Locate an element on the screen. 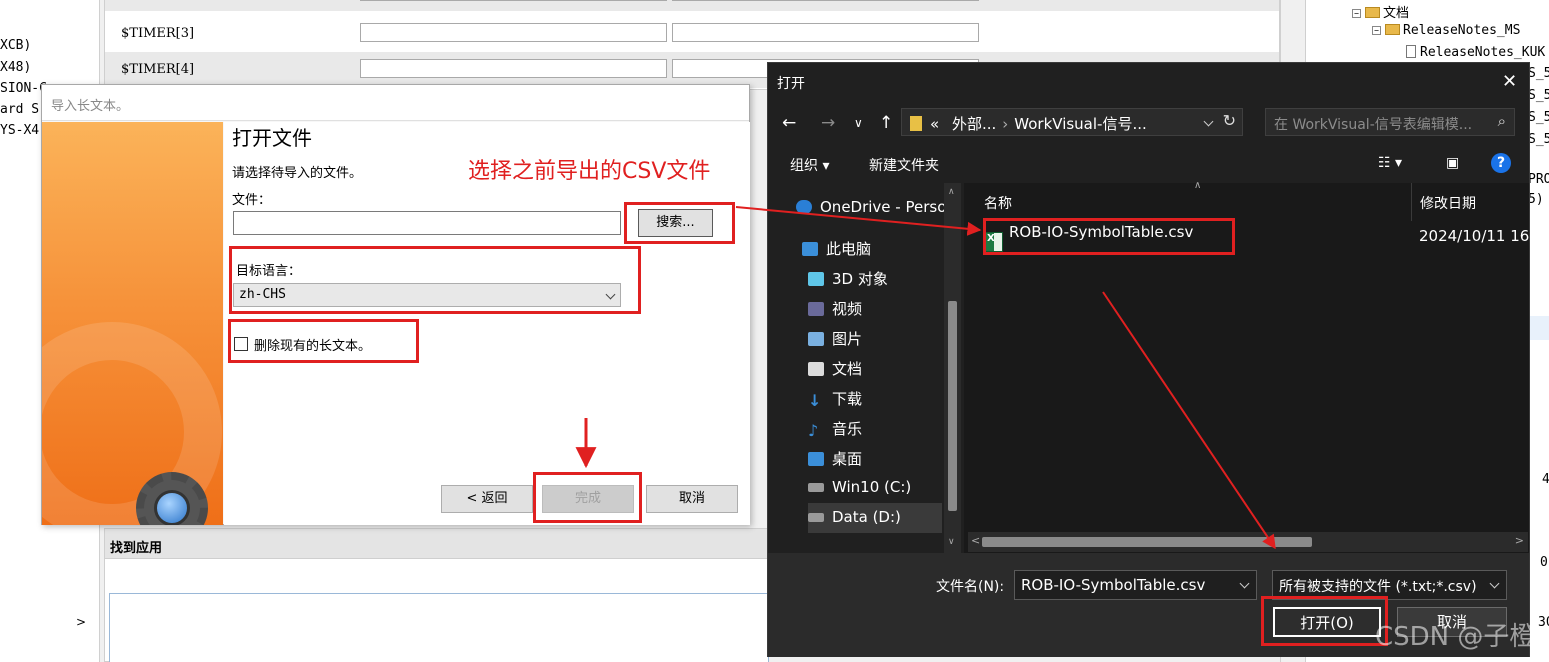 This screenshot has height=662, width=1549. watermark: CSDN @子橙 is located at coordinates (1455, 637).